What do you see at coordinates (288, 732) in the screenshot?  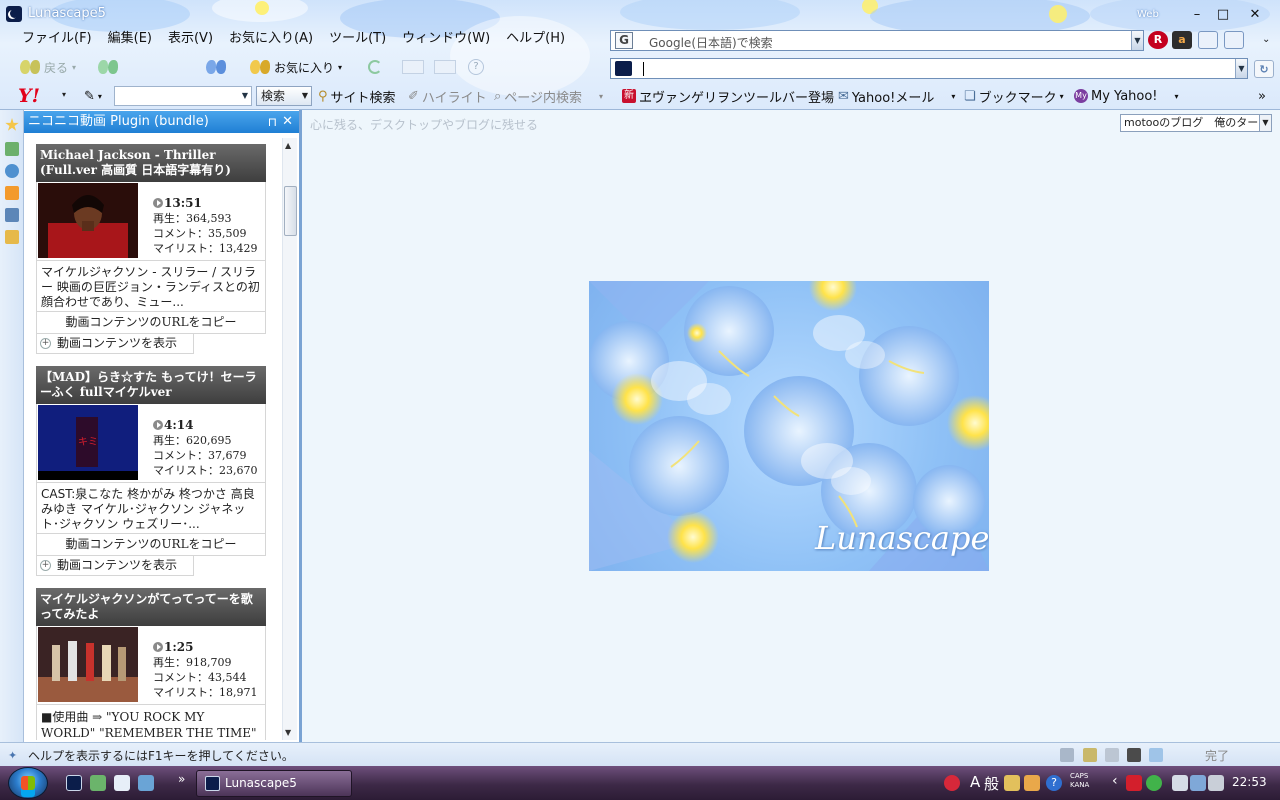 I see `scroll-down-arrow-icon: ▼` at bounding box center [288, 732].